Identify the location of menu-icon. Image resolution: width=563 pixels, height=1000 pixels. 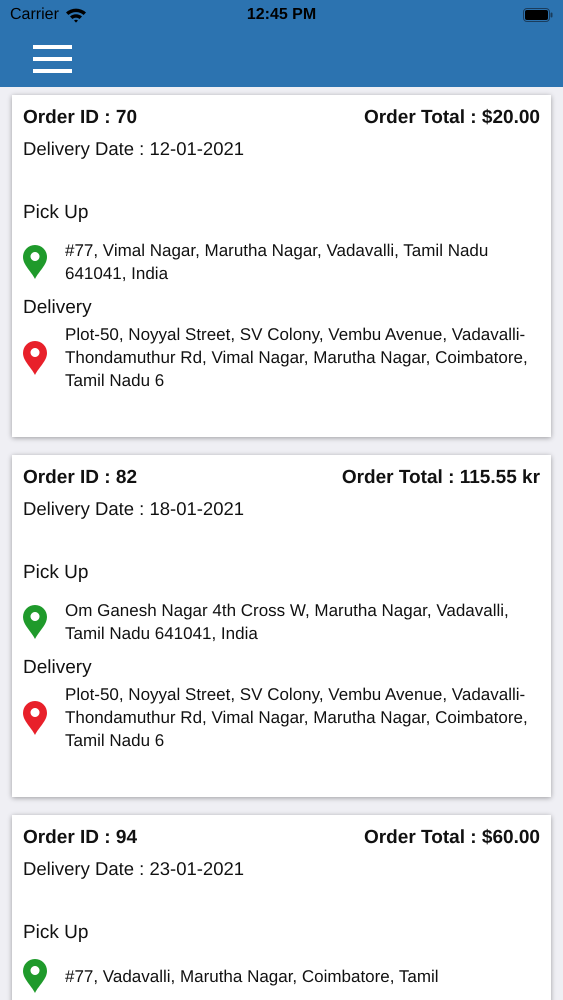
(52, 58).